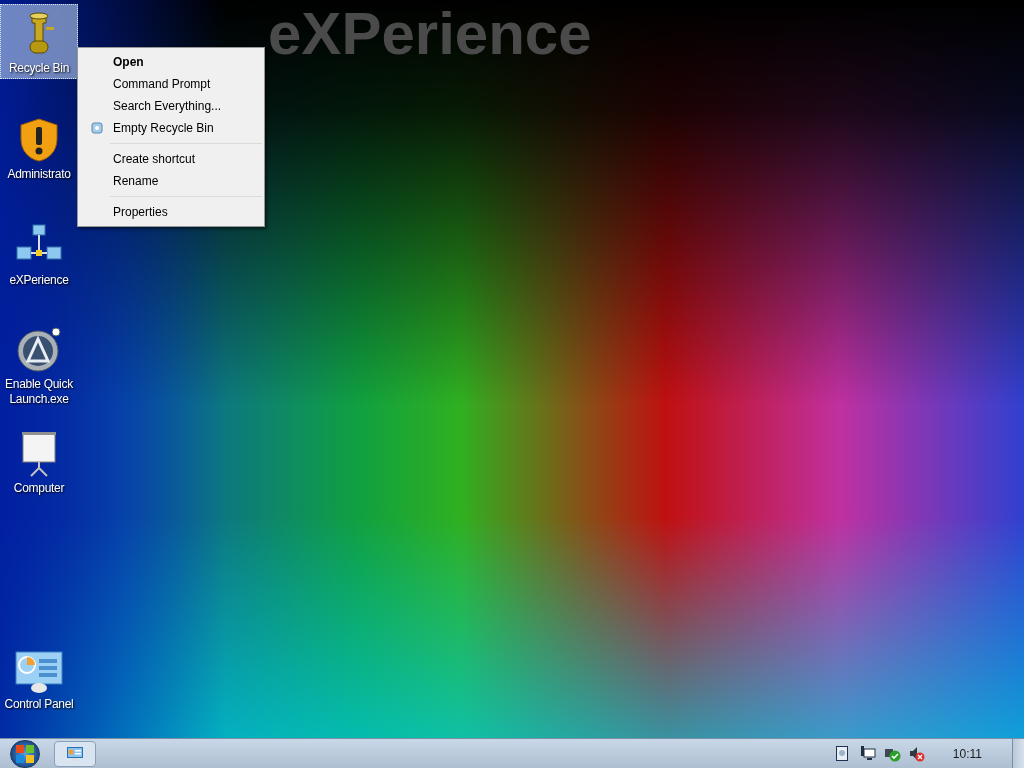 Image resolution: width=1024 pixels, height=768 pixels. What do you see at coordinates (96, 128) in the screenshot?
I see `recycle-bin-icon` at bounding box center [96, 128].